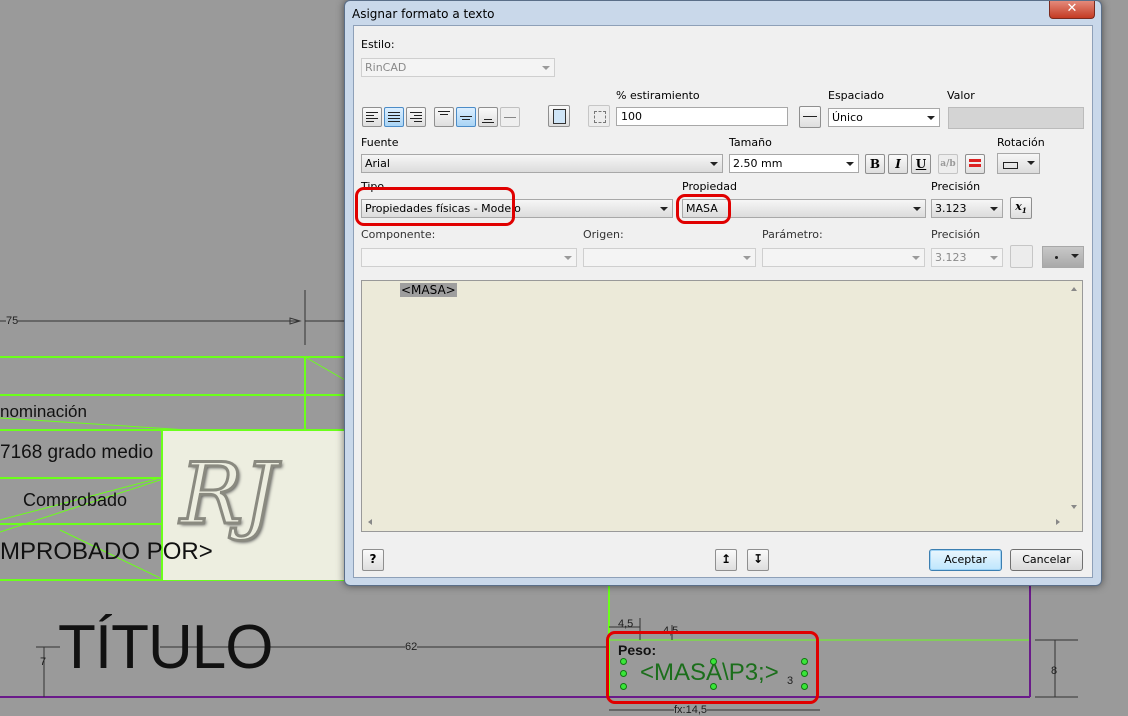 The image size is (1128, 716). Describe the element at coordinates (723, 13) in the screenshot. I see `dialog-titlebar: Asignar formato a texto ✕` at that location.